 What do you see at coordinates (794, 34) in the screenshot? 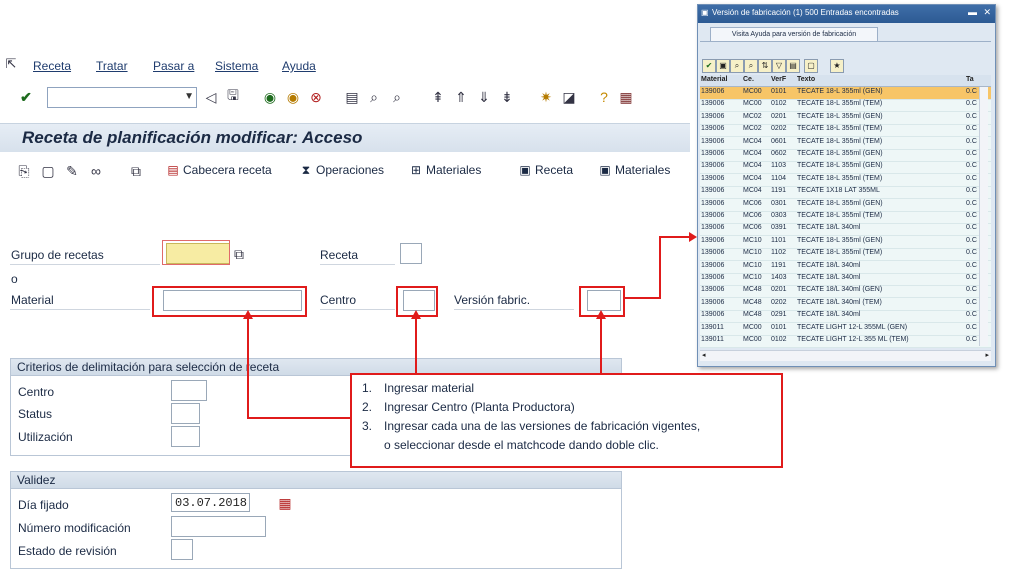
I see `popup-tab: Visita Ayuda para versión de fabricación` at bounding box center [794, 34].